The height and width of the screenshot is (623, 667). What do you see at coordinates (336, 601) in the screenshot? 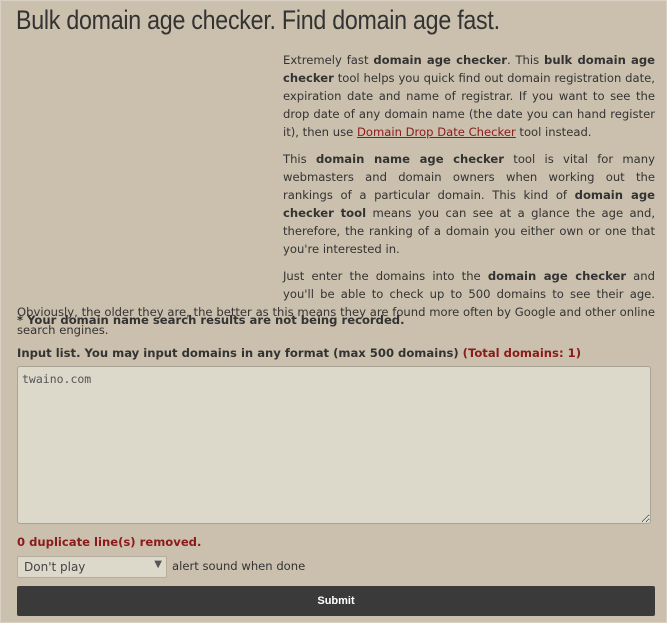
I see `submit-button: Submit` at bounding box center [336, 601].